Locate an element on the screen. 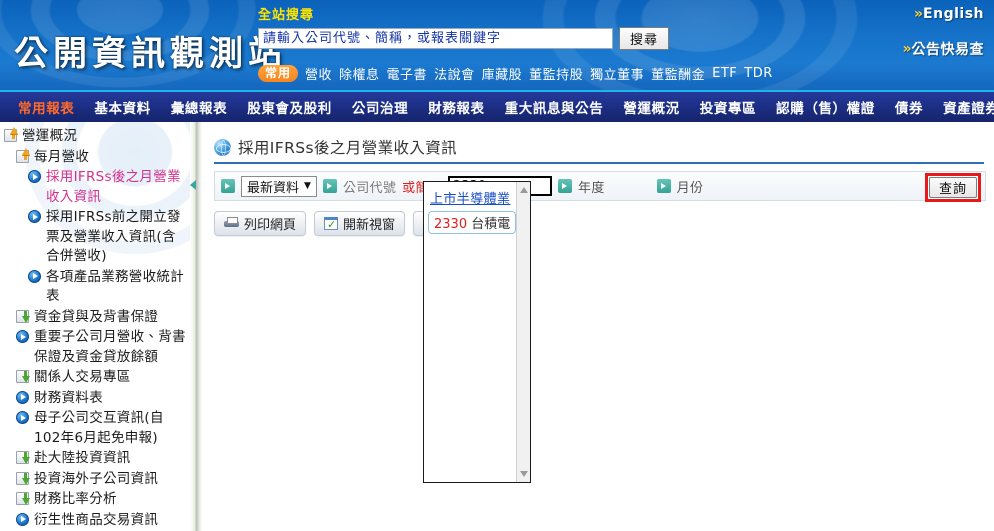 The height and width of the screenshot is (531, 994). announcement-search-link: » 公告快易查 is located at coordinates (943, 49).